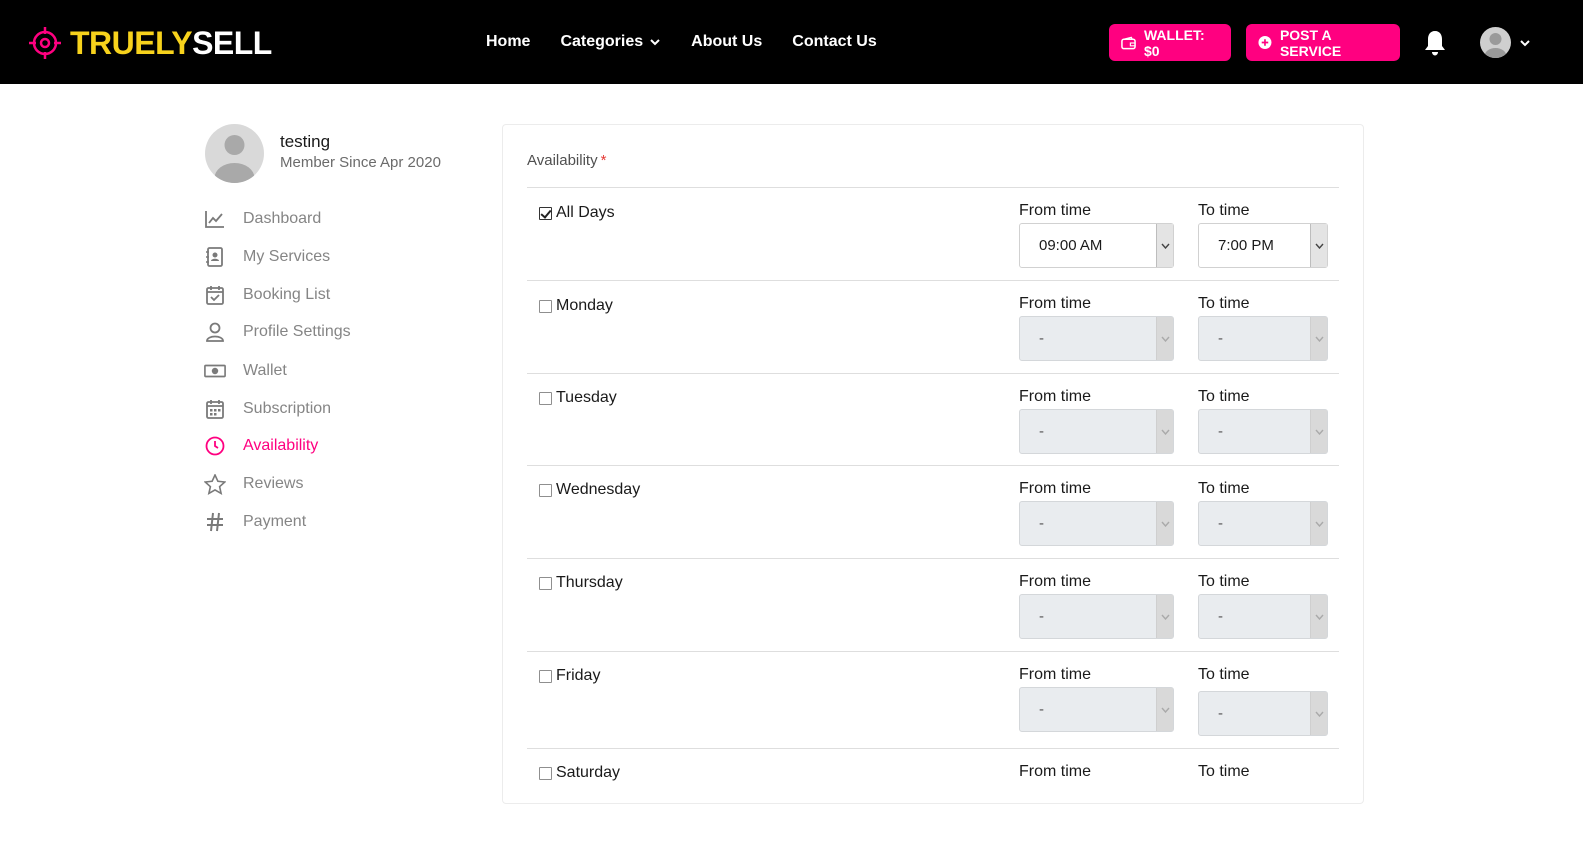 The height and width of the screenshot is (841, 1583). I want to click on sidebar-item-my-services: My Services, so click(267, 257).